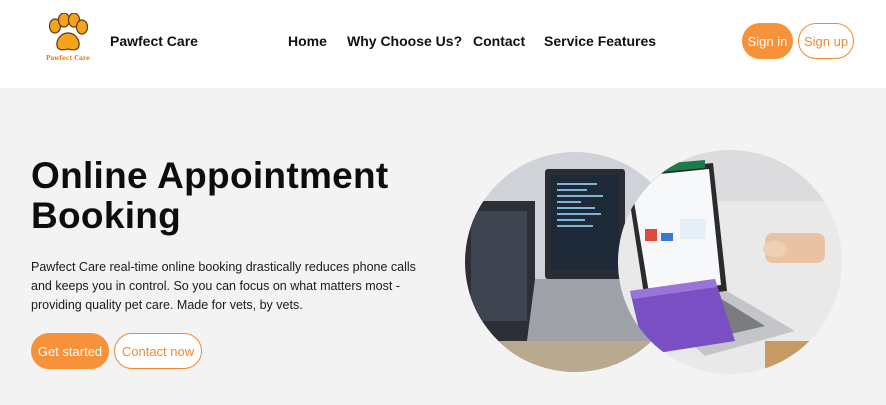 This screenshot has height=405, width=886. What do you see at coordinates (307, 41) in the screenshot?
I see `nav-home-link: Home` at bounding box center [307, 41].